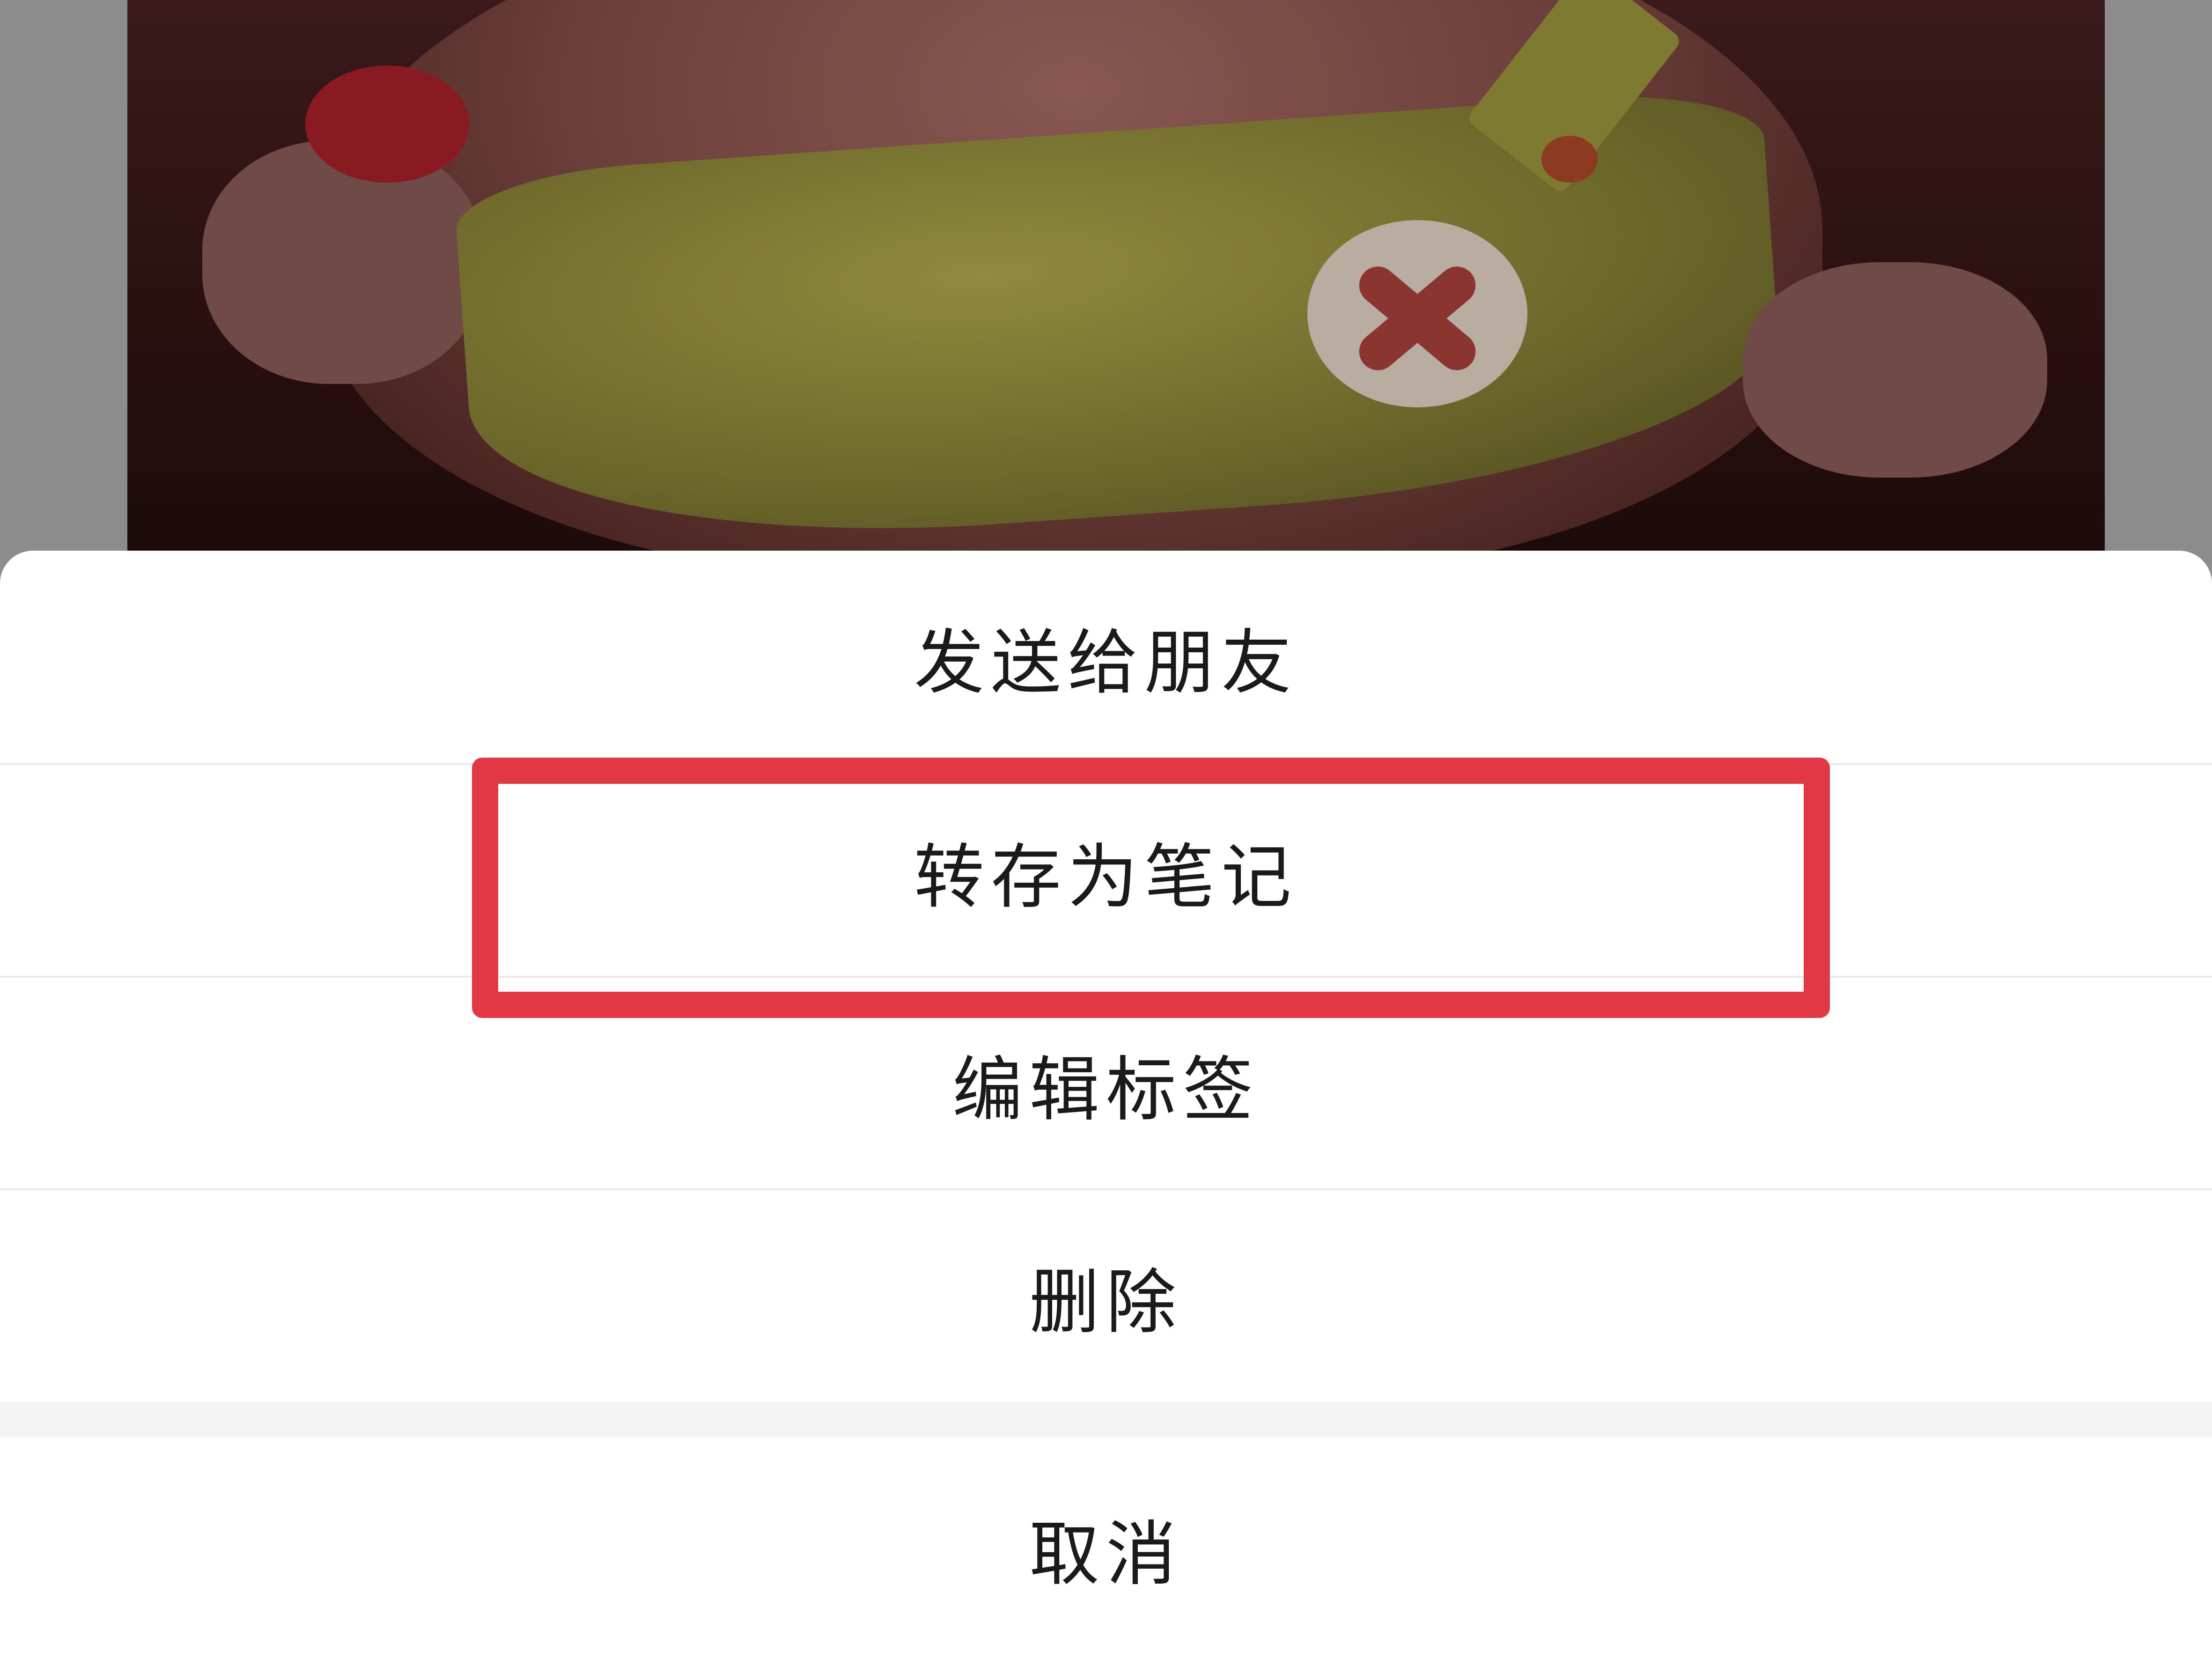  I want to click on photo-hand-right, so click(1895, 370).